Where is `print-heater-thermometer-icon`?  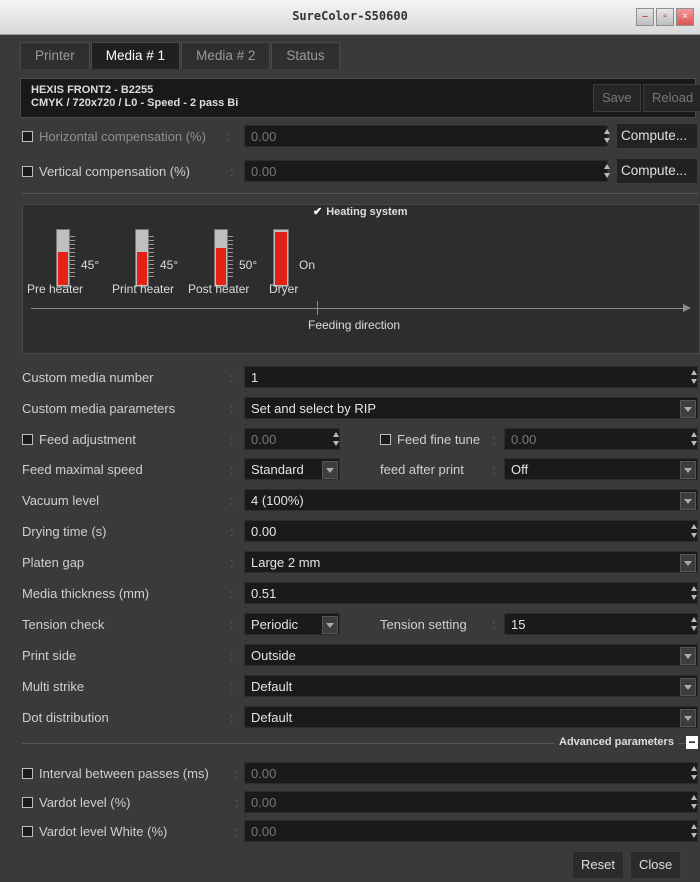 print-heater-thermometer-icon is located at coordinates (144, 258).